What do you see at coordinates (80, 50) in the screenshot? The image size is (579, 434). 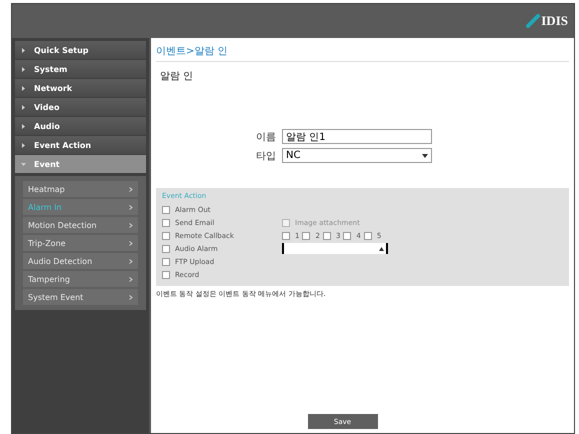 I see `sidebar-item: Quick Setup` at bounding box center [80, 50].